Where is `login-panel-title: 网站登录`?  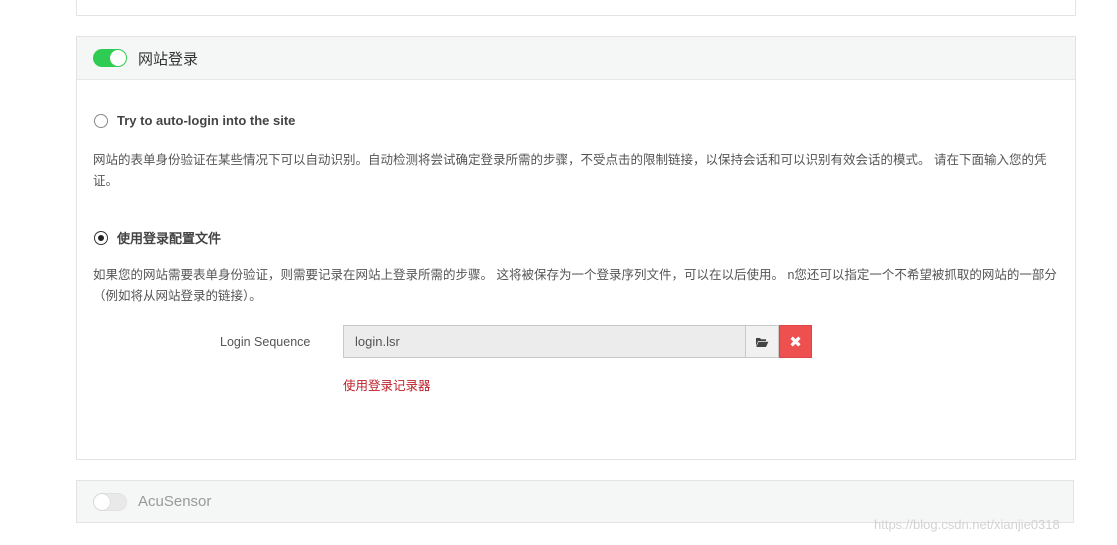
login-panel-title: 网站登录 is located at coordinates (168, 59).